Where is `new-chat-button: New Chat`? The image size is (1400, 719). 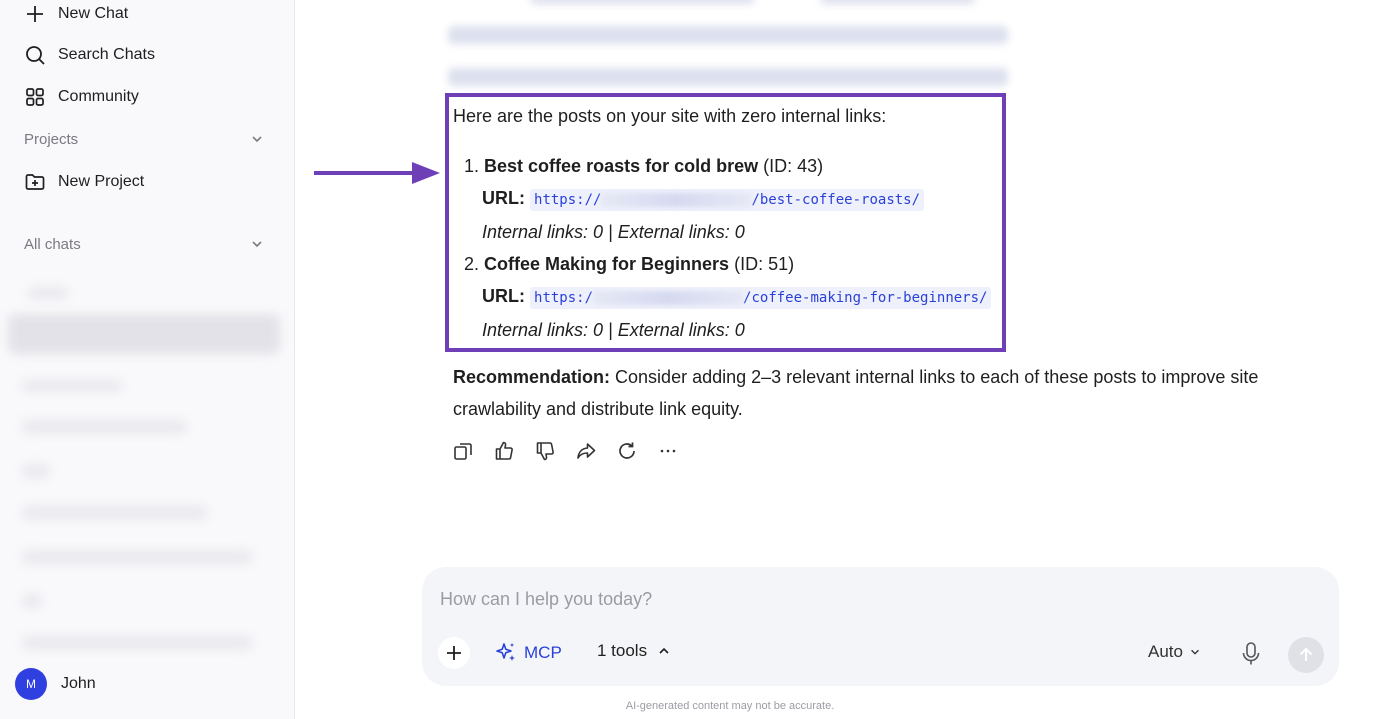
new-chat-button: New Chat is located at coordinates (76, 14).